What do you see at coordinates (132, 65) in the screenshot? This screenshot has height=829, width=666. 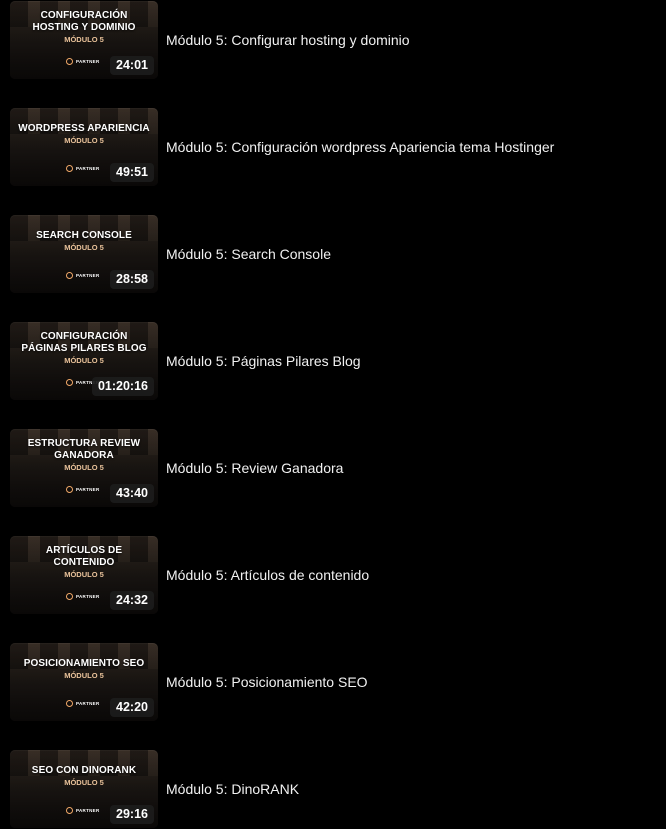 I see `duration-badge: 24:01` at bounding box center [132, 65].